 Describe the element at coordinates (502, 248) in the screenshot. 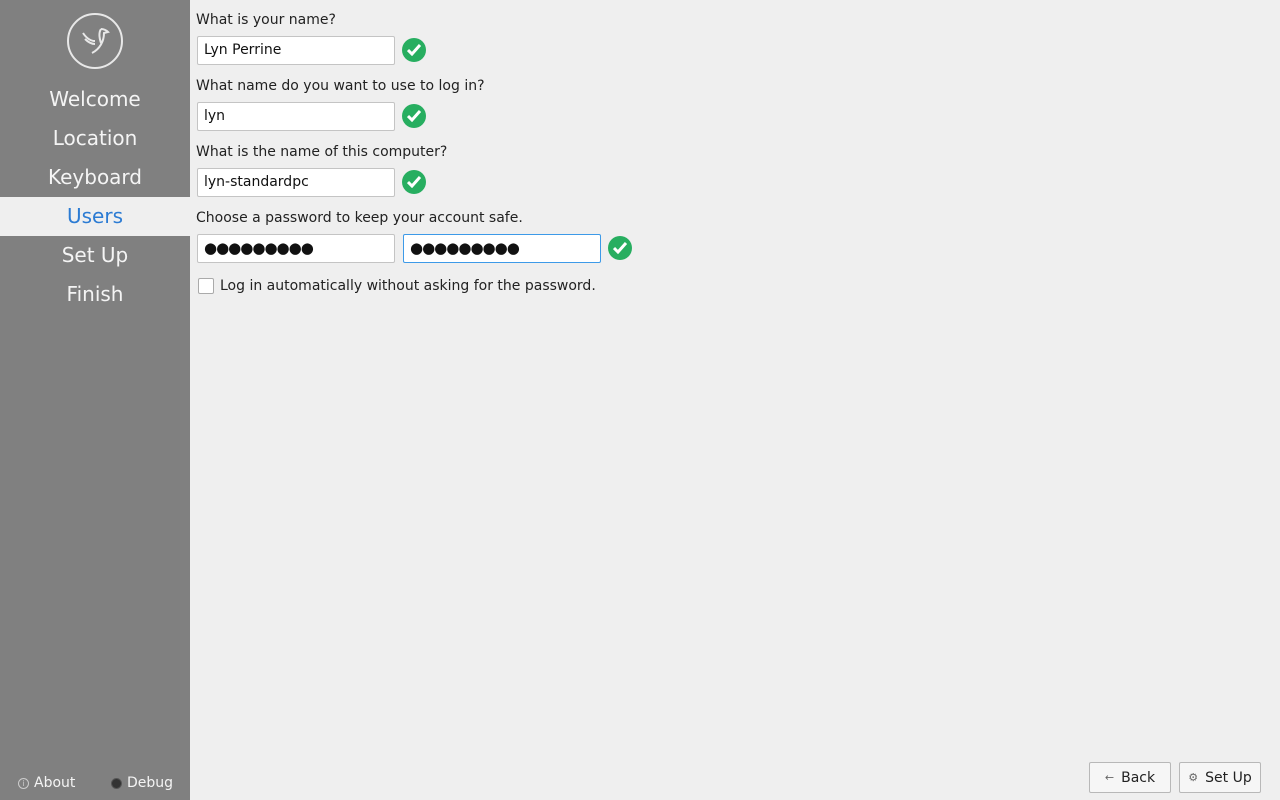

I see `password-confirm-input: ●●●●●●●●●` at that location.